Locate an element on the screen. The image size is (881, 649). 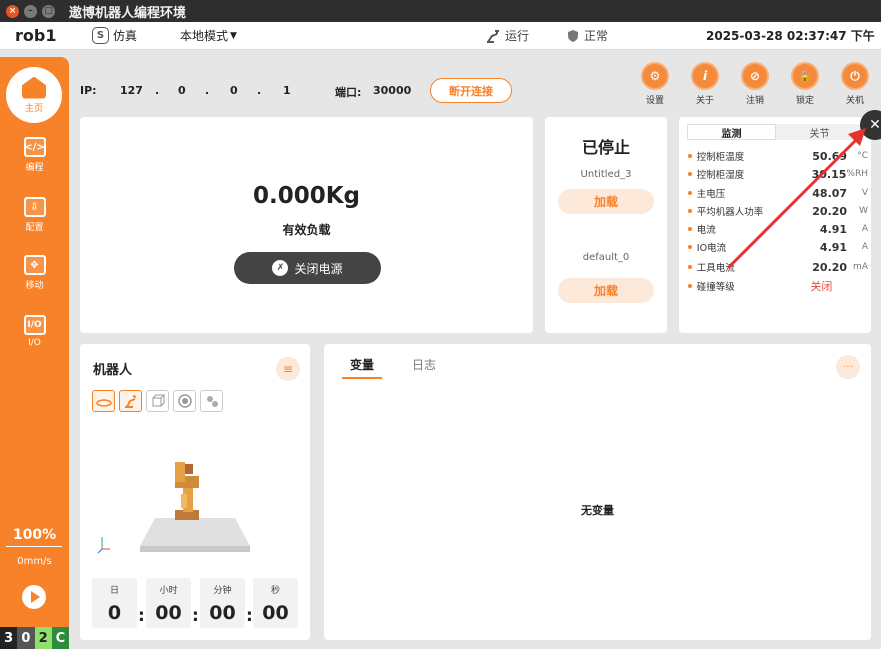
robot-name: rob1 is located at coordinates (36, 35).